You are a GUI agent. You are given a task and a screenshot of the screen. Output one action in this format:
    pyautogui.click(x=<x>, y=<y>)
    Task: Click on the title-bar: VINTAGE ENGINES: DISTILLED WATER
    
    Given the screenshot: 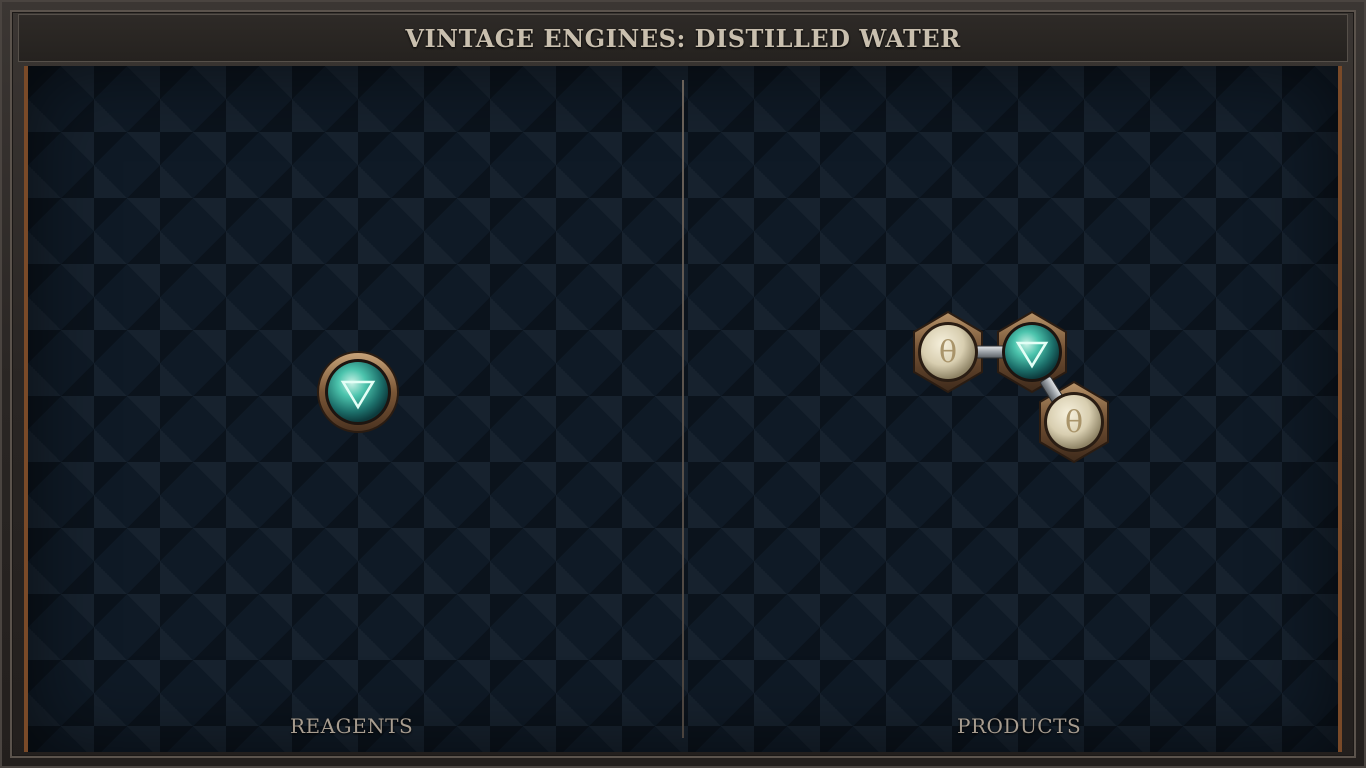 What is the action you would take?
    pyautogui.click(x=683, y=38)
    